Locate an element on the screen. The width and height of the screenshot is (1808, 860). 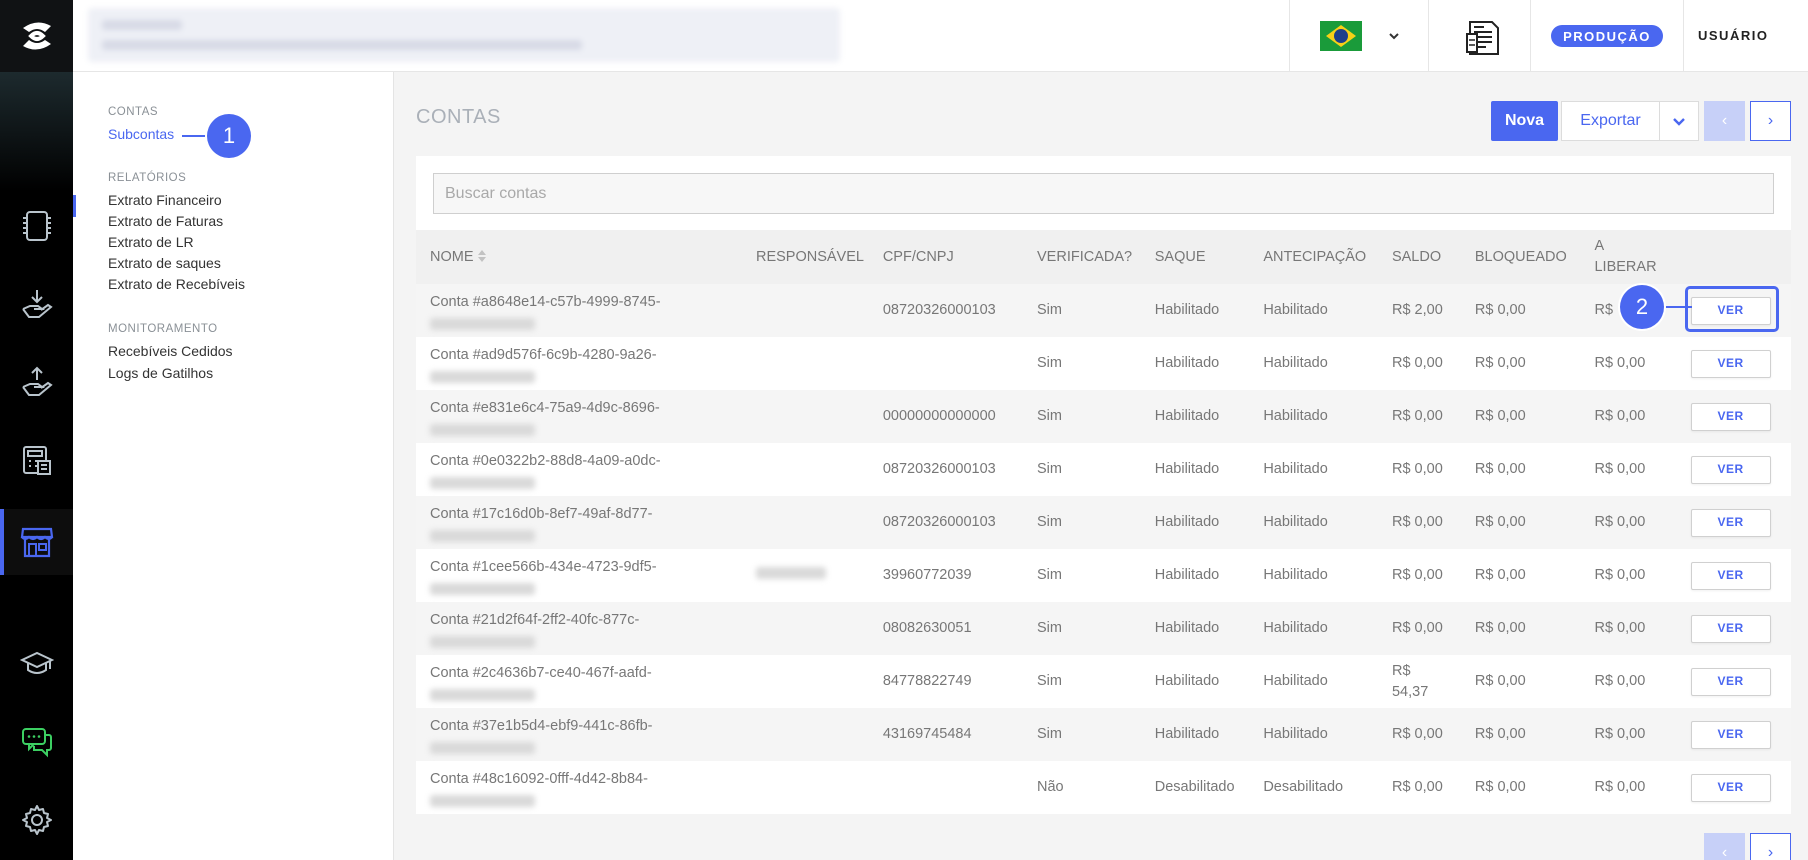
account-name: Conta #2c4636b7-ce40-467f-aafd- is located at coordinates (541, 672).